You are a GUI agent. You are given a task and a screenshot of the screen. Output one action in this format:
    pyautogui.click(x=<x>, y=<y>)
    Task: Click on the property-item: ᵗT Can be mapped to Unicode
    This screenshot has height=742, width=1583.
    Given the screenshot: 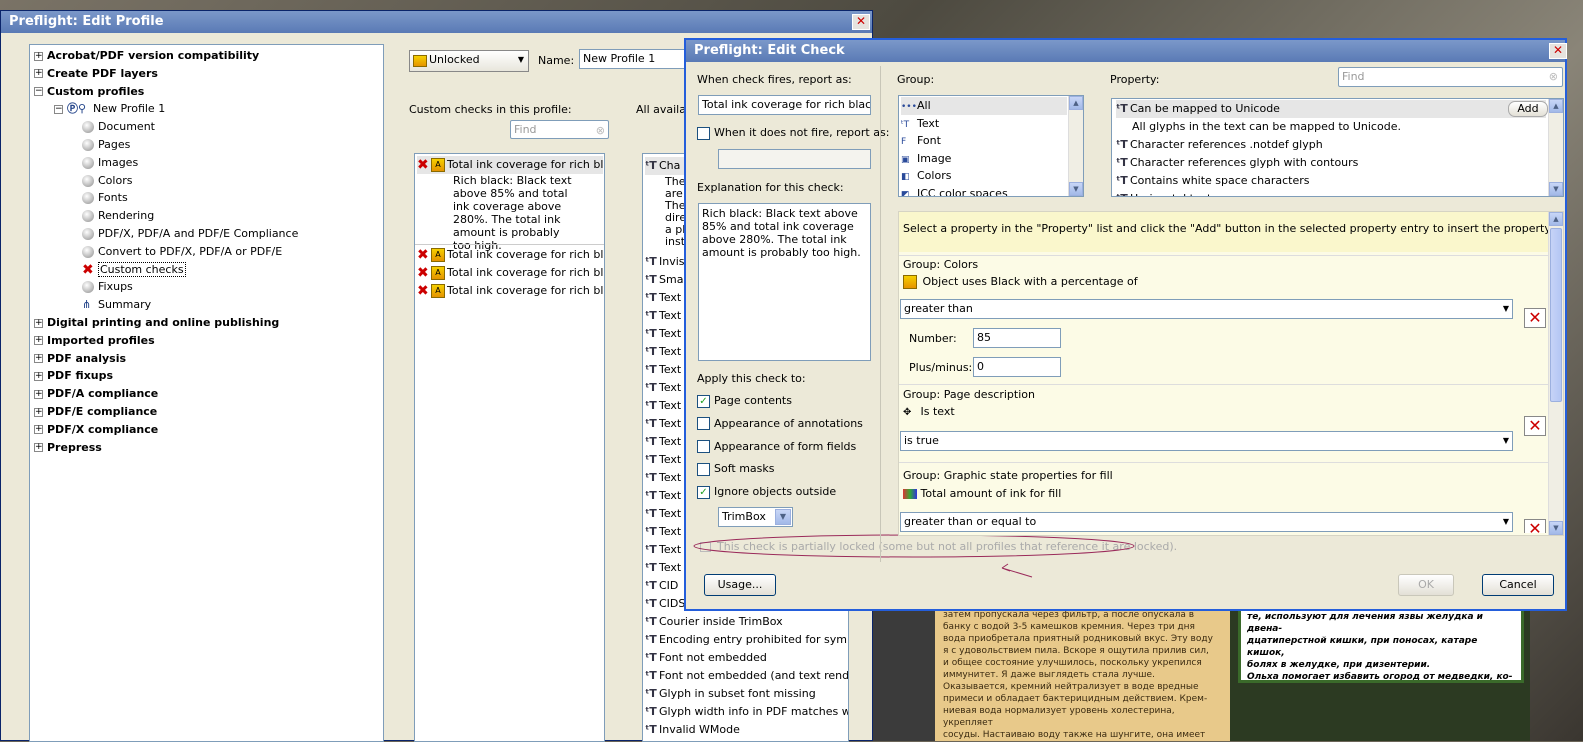 What is the action you would take?
    pyautogui.click(x=1331, y=109)
    